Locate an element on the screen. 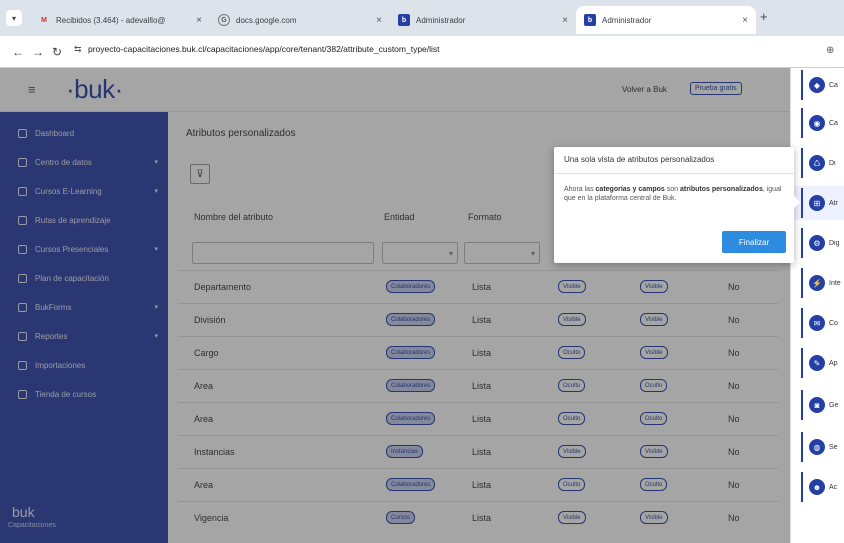 Image resolution: width=844 pixels, height=543 pixels. mail-icon: ✉ is located at coordinates (817, 323).